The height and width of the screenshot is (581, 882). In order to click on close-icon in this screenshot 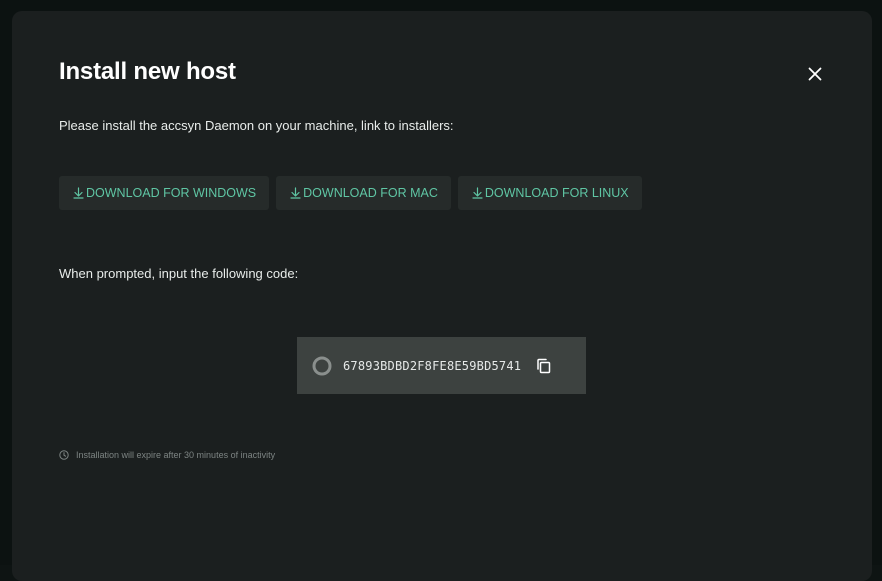, I will do `click(815, 74)`.